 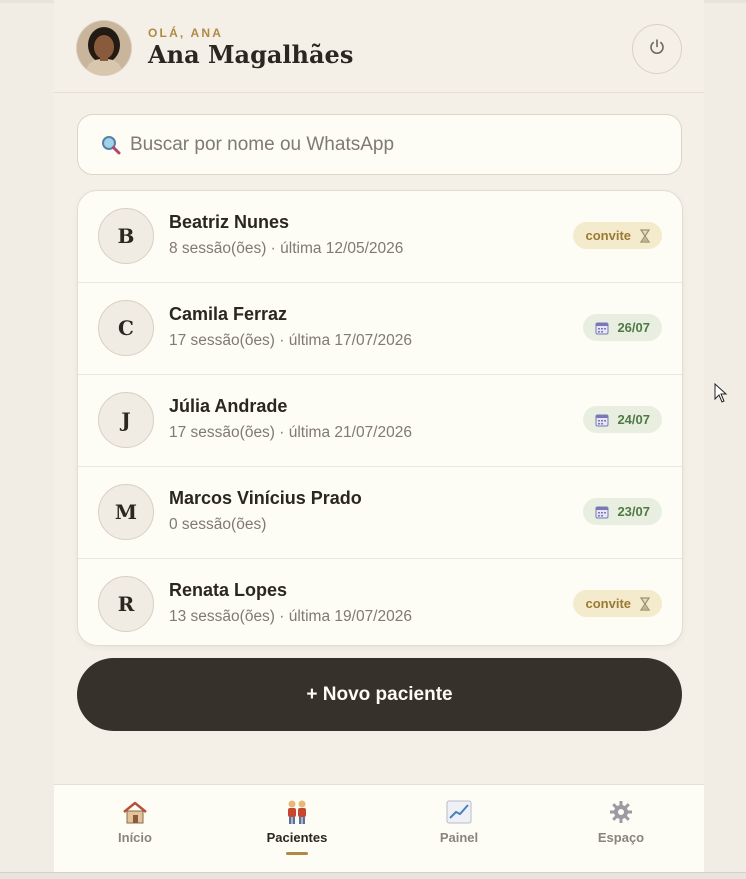 What do you see at coordinates (251, 54) in the screenshot?
I see `user-name: Ana Magalhães` at bounding box center [251, 54].